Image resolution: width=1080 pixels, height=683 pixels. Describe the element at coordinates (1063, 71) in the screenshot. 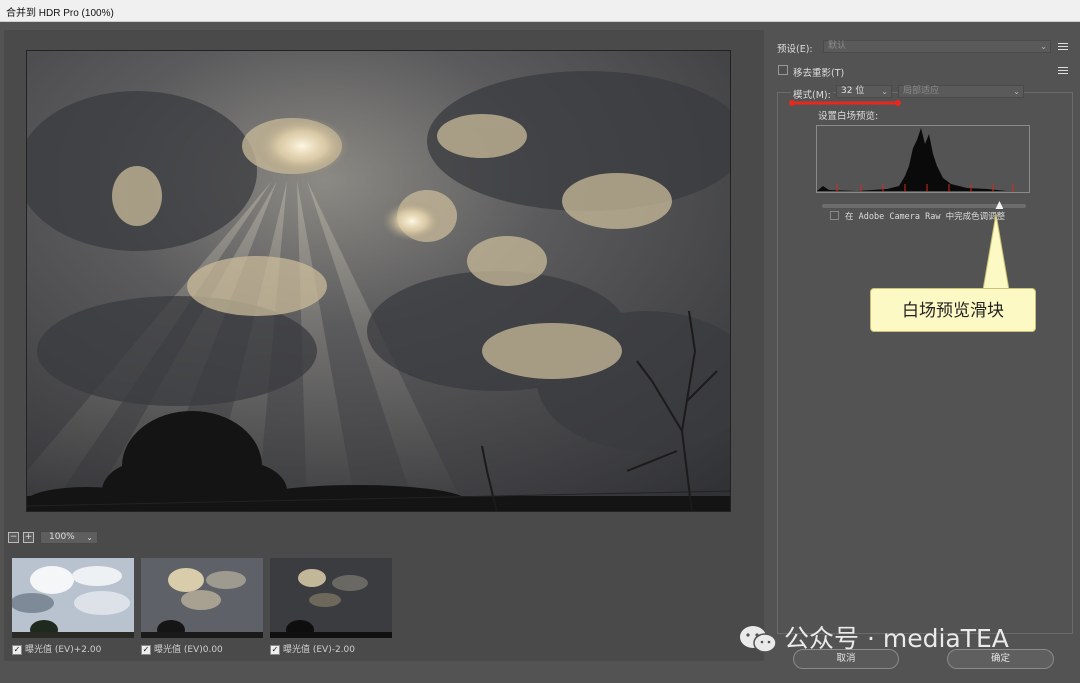

I see `ghost-menu-icon` at that location.